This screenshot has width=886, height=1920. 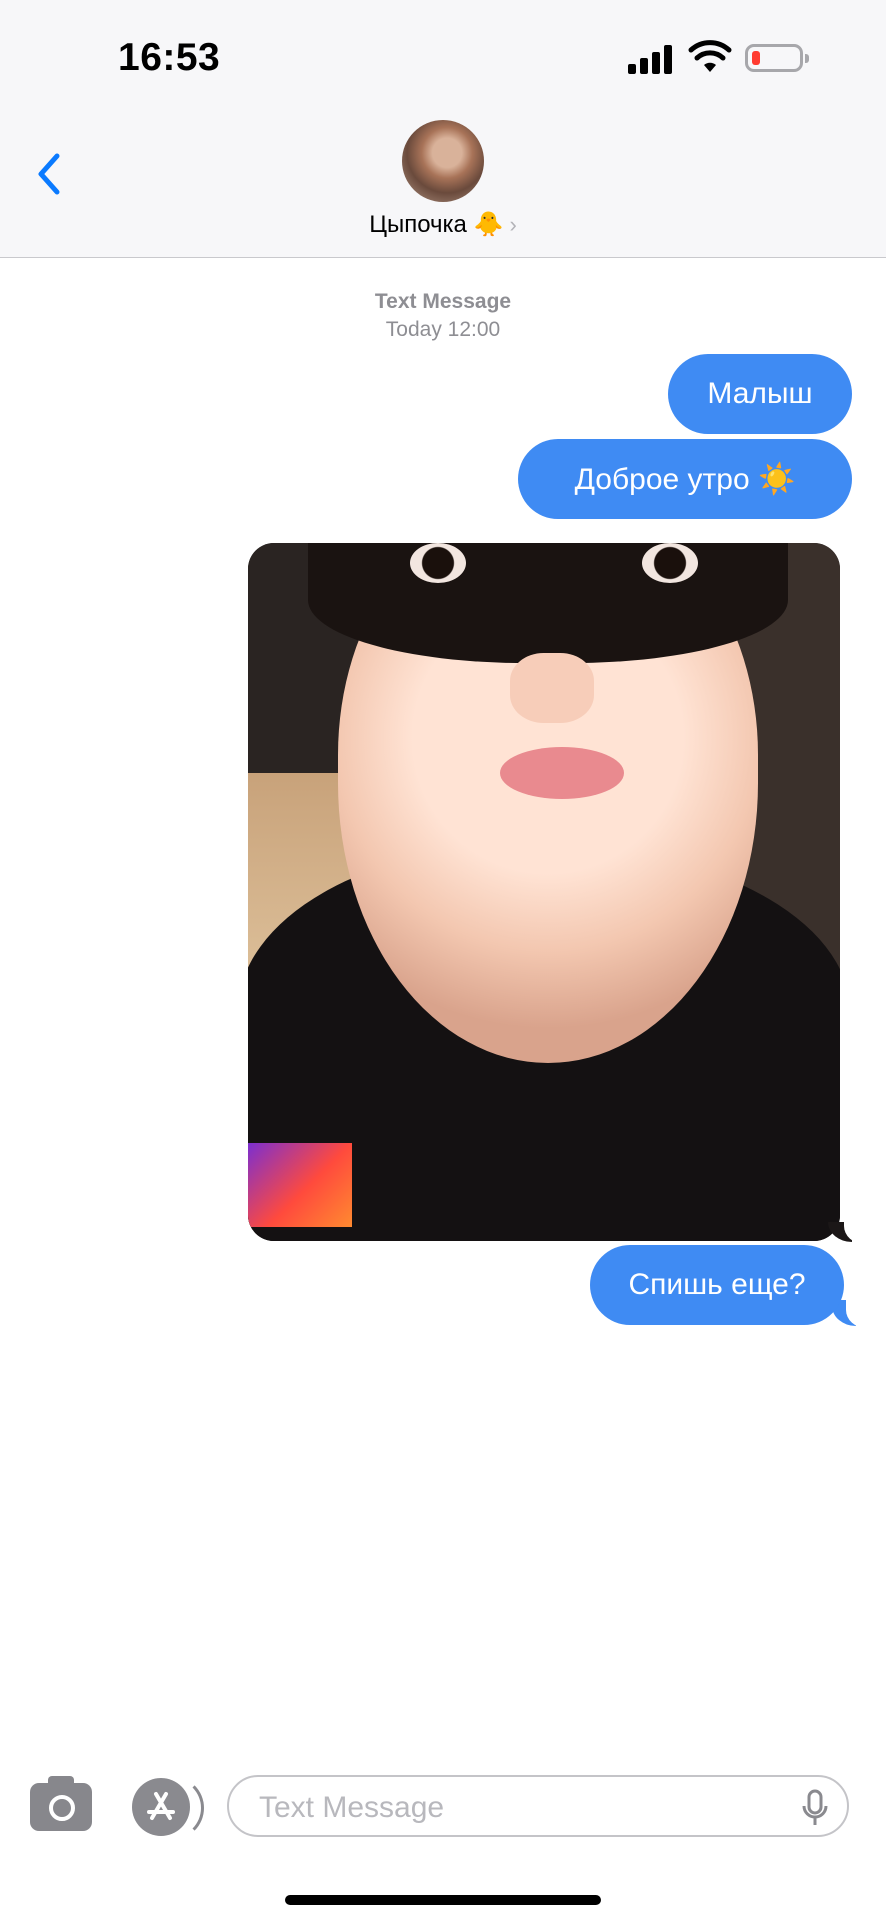 What do you see at coordinates (168, 1808) in the screenshot?
I see `app-store-button` at bounding box center [168, 1808].